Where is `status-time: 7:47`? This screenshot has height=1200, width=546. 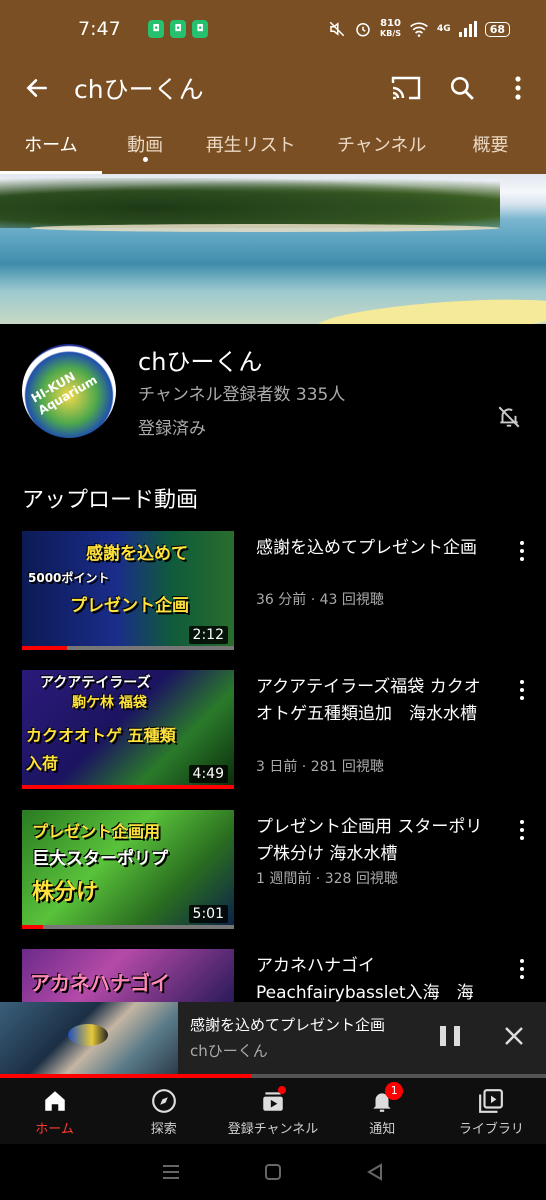
status-time: 7:47 is located at coordinates (99, 29).